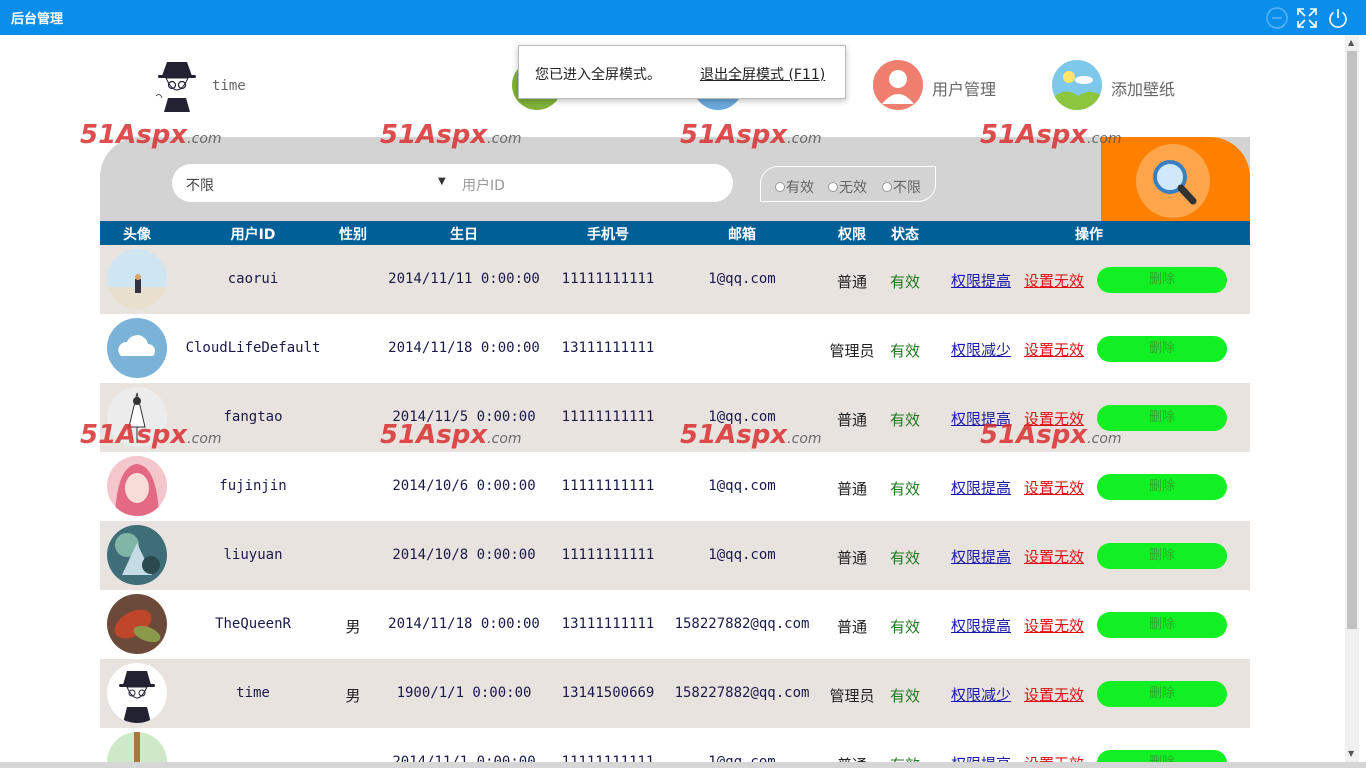  Describe the element at coordinates (1351, 753) in the screenshot. I see `scroll-down-icon: ▼` at that location.